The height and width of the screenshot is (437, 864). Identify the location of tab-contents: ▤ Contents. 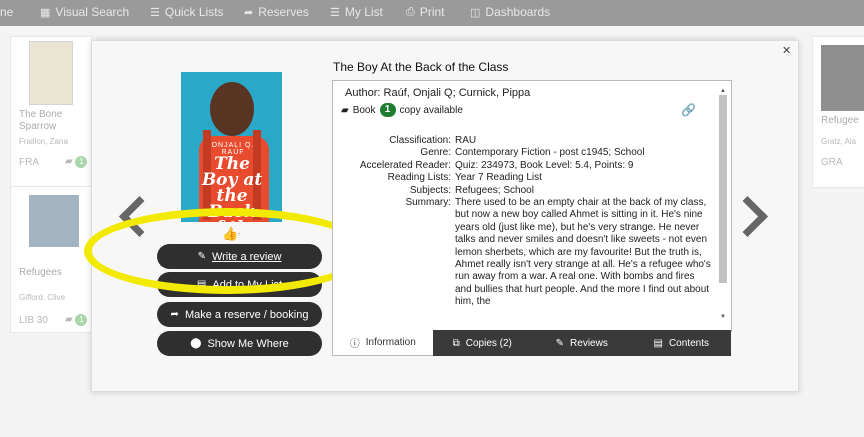
(682, 343).